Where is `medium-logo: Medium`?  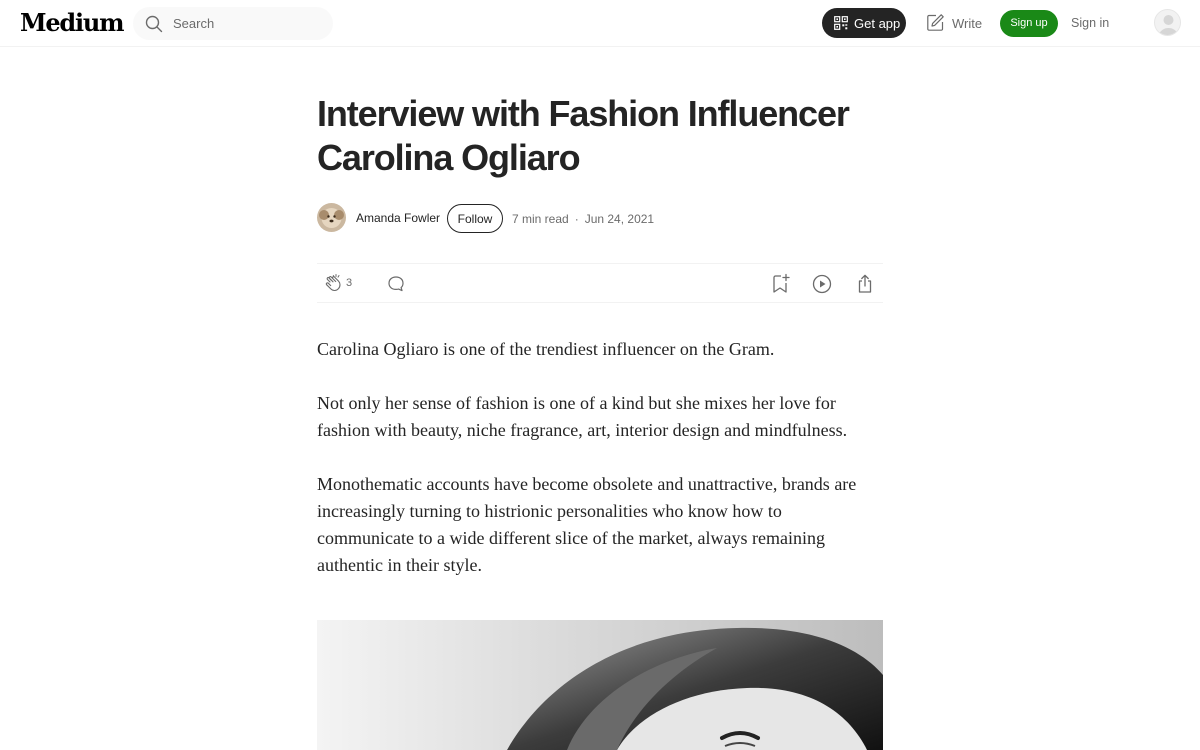
medium-logo: Medium is located at coordinates (72, 22).